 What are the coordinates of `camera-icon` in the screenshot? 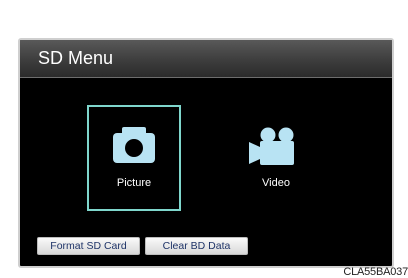 It's located at (134, 145).